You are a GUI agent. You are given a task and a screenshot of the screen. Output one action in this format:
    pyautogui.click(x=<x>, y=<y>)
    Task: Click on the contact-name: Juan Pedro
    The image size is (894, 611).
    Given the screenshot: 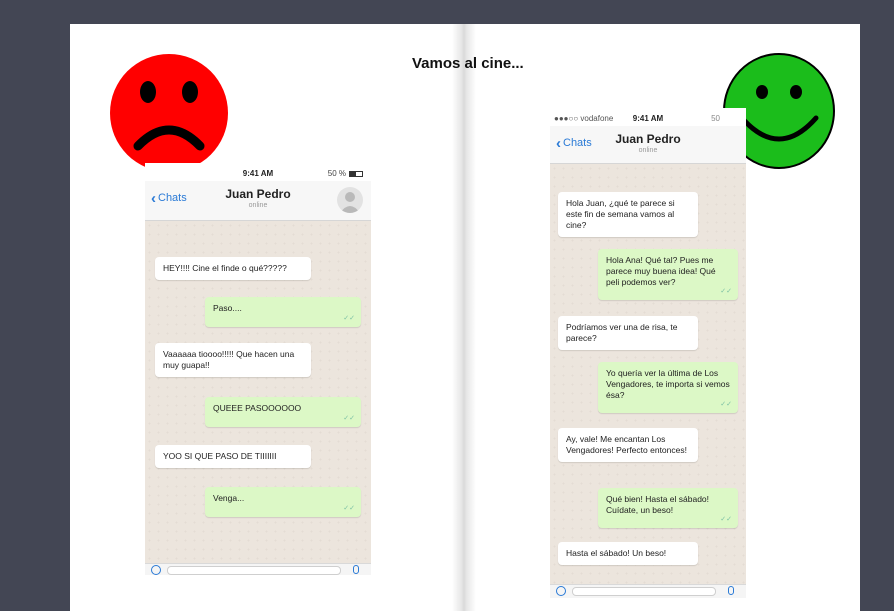 What is the action you would take?
    pyautogui.click(x=648, y=139)
    